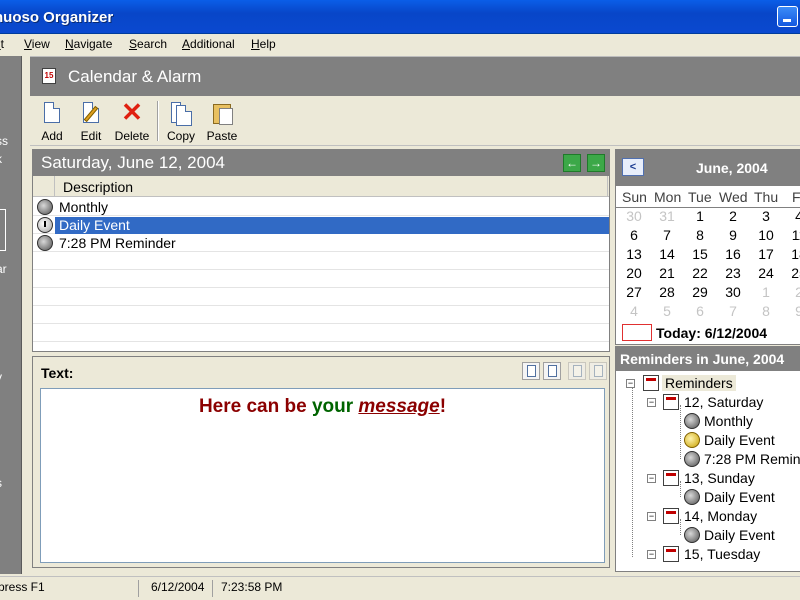 The width and height of the screenshot is (800, 600). I want to click on delete-button: ✕ Delete, so click(132, 120).